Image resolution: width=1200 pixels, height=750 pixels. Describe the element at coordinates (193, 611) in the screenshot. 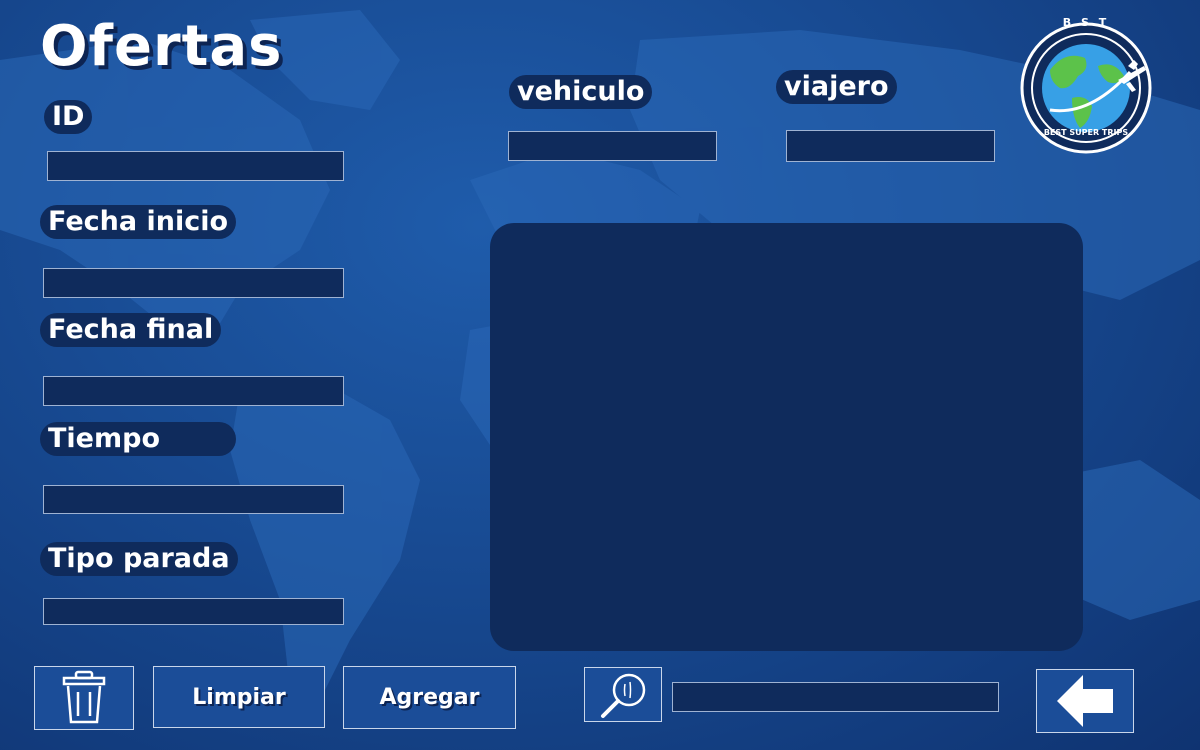

I see `tipo-parada-input` at that location.